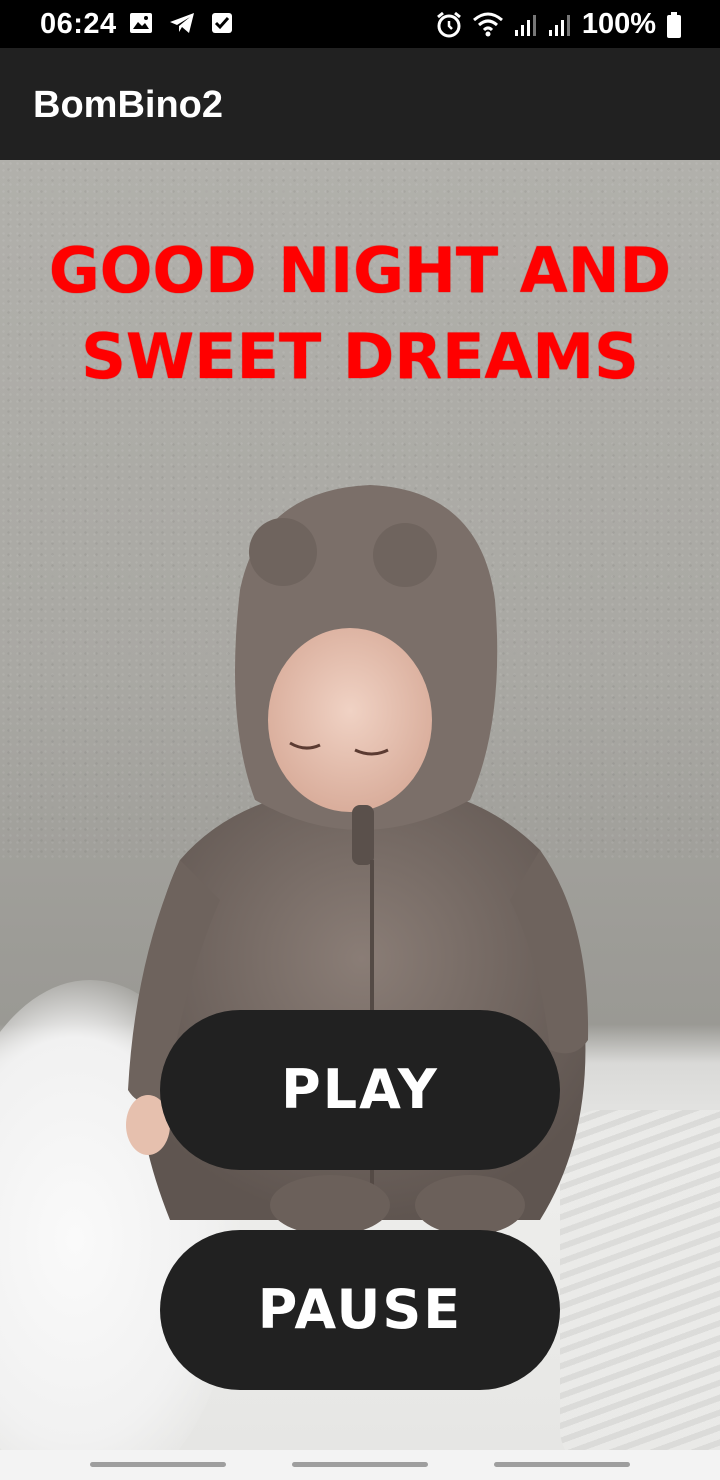 The width and height of the screenshot is (720, 1480). What do you see at coordinates (674, 25) in the screenshot?
I see `battery-icon` at bounding box center [674, 25].